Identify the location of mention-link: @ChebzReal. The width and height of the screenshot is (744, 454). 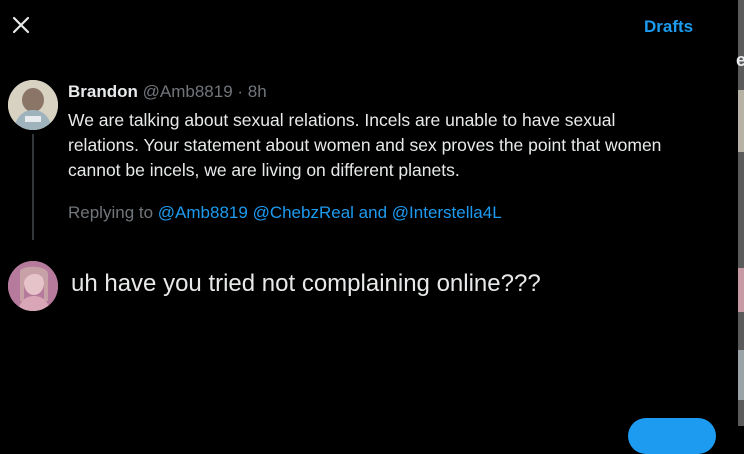
(303, 212).